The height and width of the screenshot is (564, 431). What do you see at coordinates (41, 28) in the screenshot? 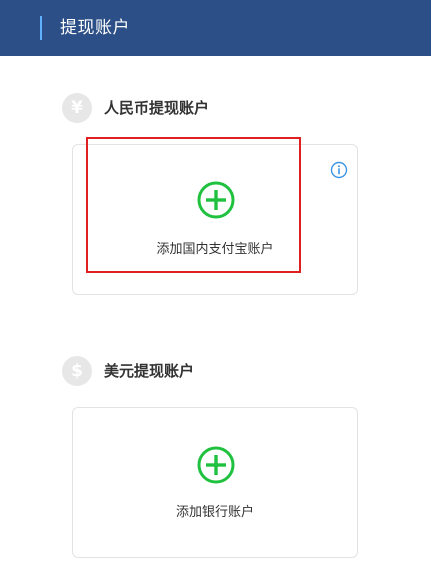
I see `header-accent-bar` at bounding box center [41, 28].